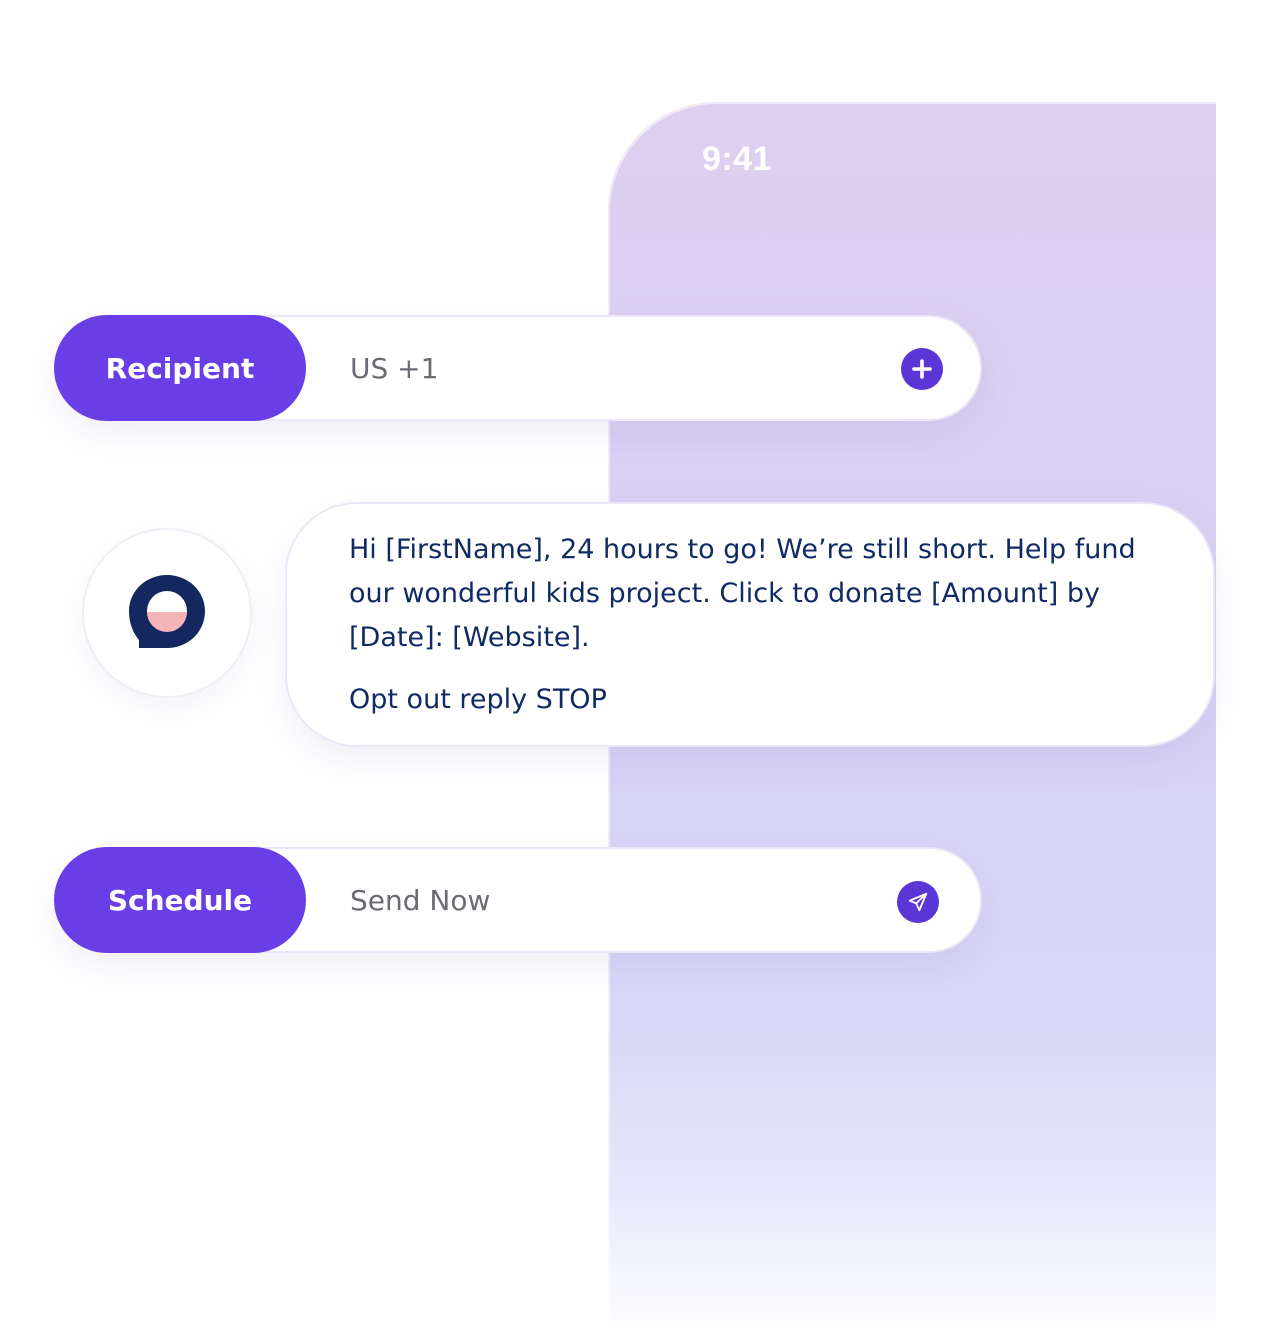  Describe the element at coordinates (478, 699) in the screenshot. I see `message-opt-out: Opt out reply STOP` at that location.